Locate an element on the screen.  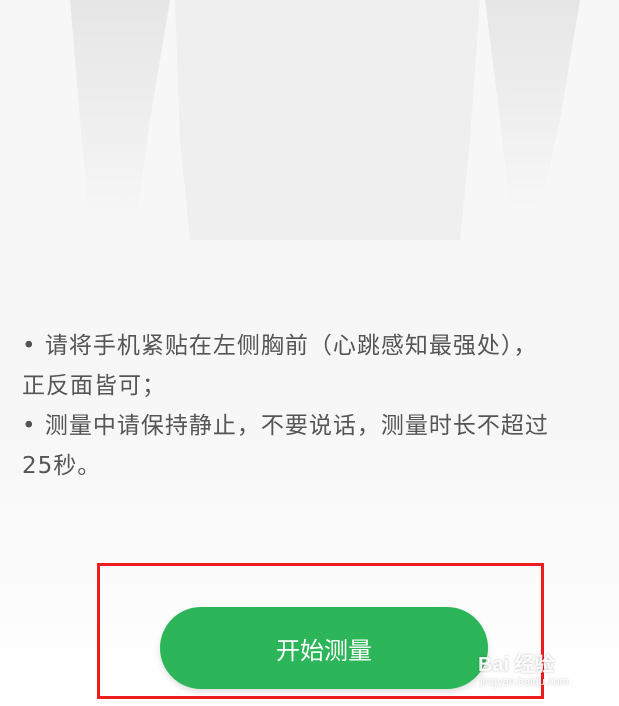
instruction-line: 正反面皆可； is located at coordinates (94, 386).